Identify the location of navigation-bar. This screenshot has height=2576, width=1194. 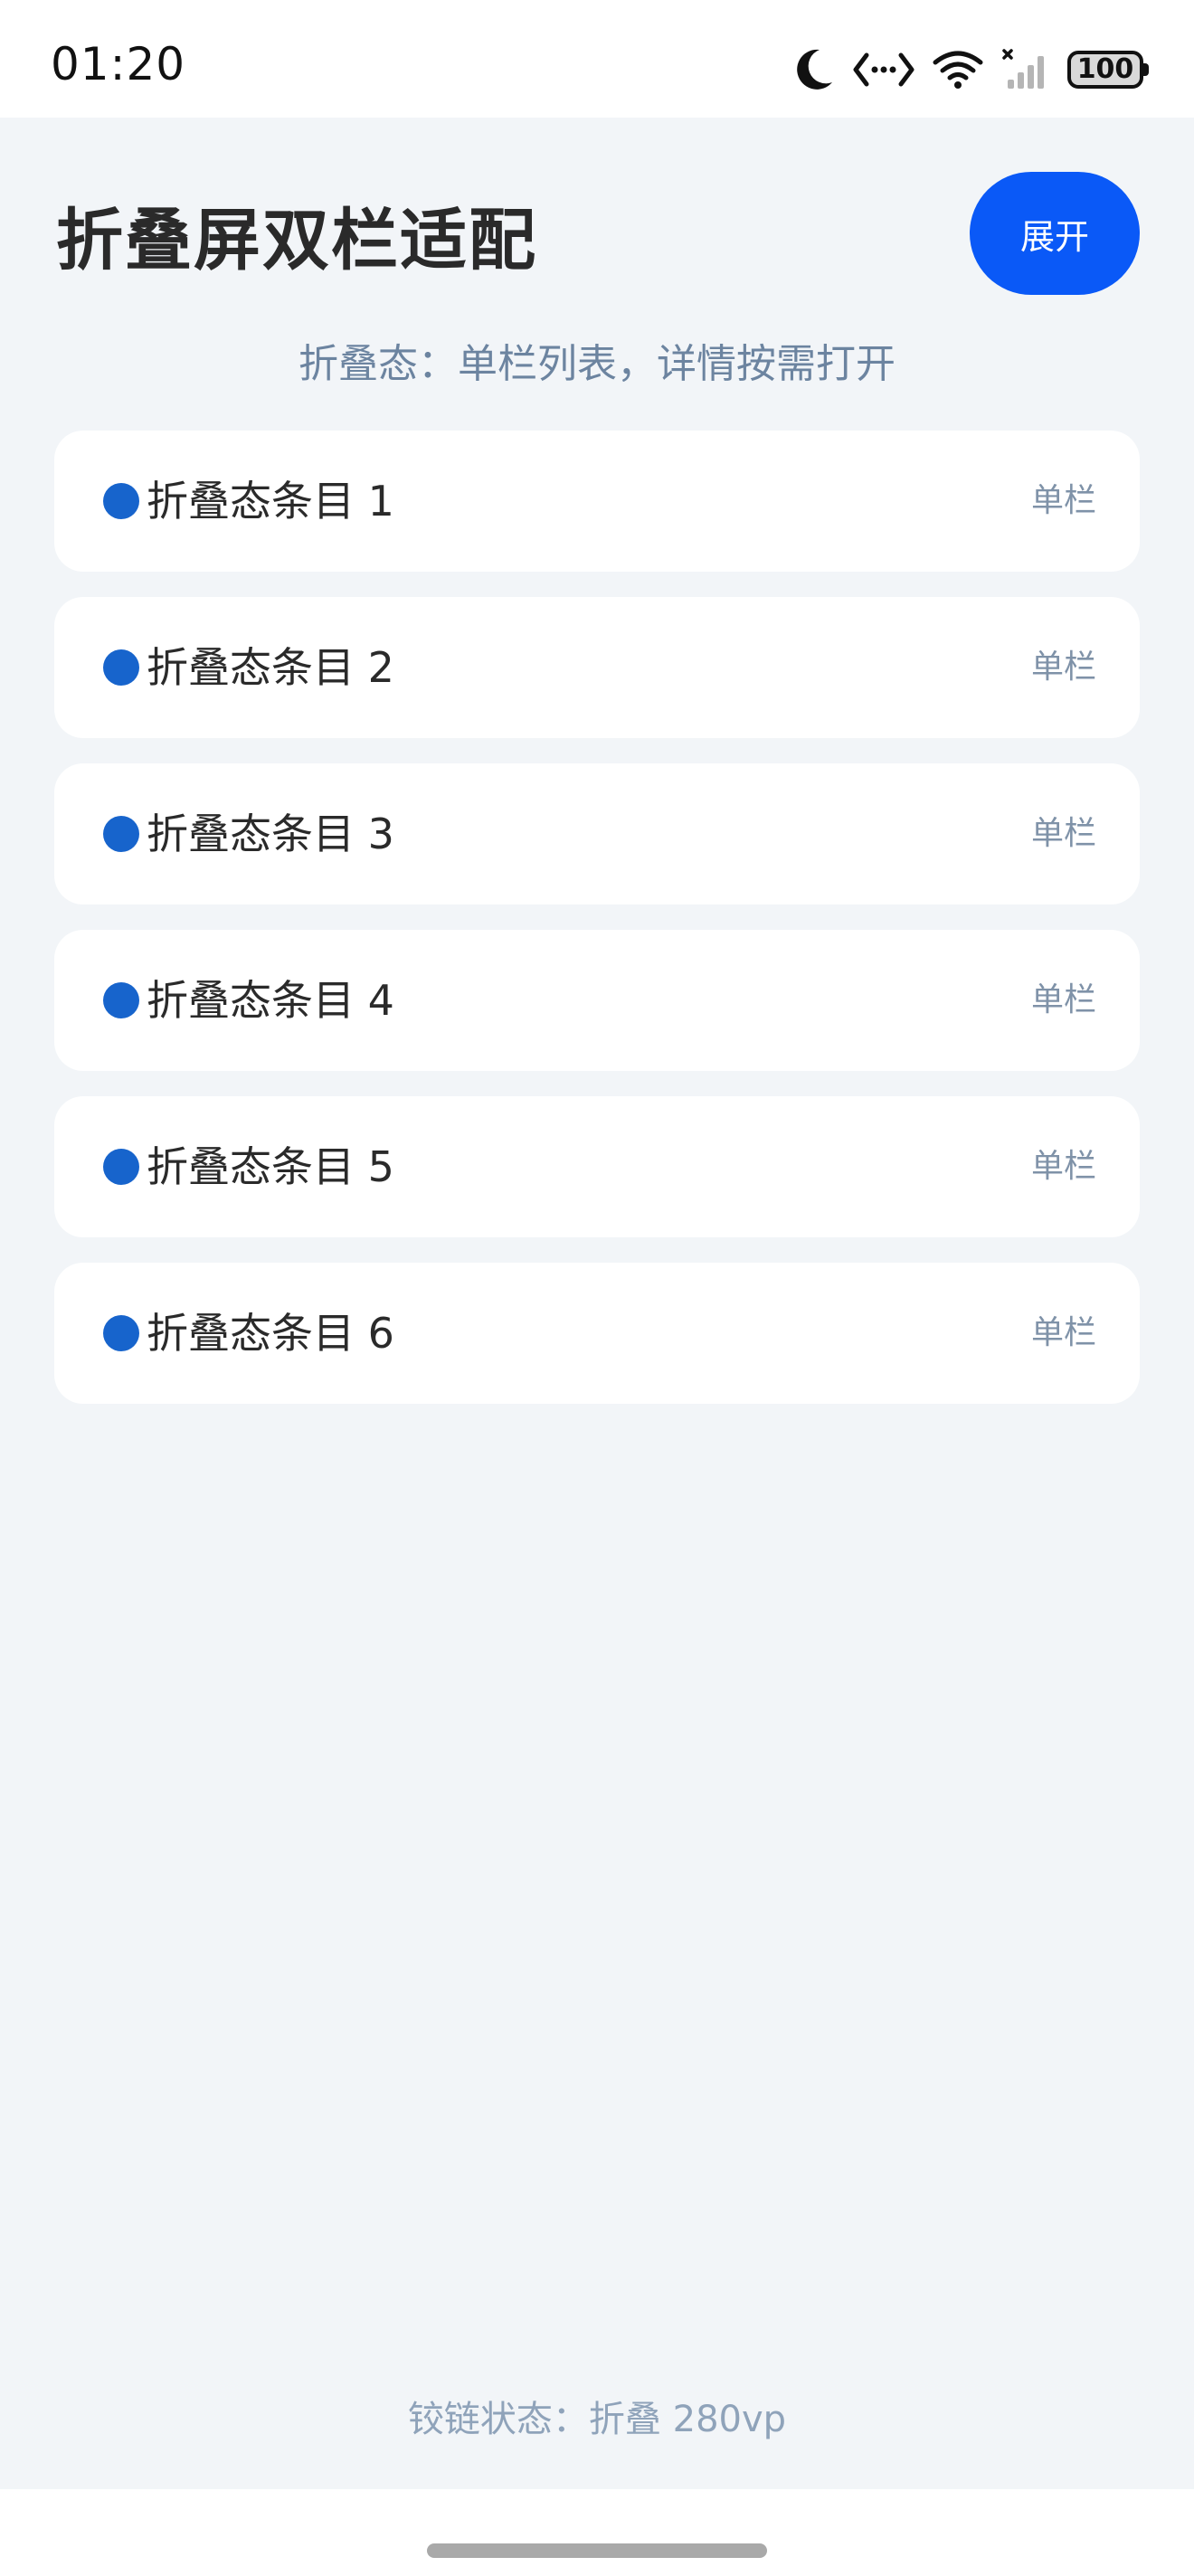
(597, 2533).